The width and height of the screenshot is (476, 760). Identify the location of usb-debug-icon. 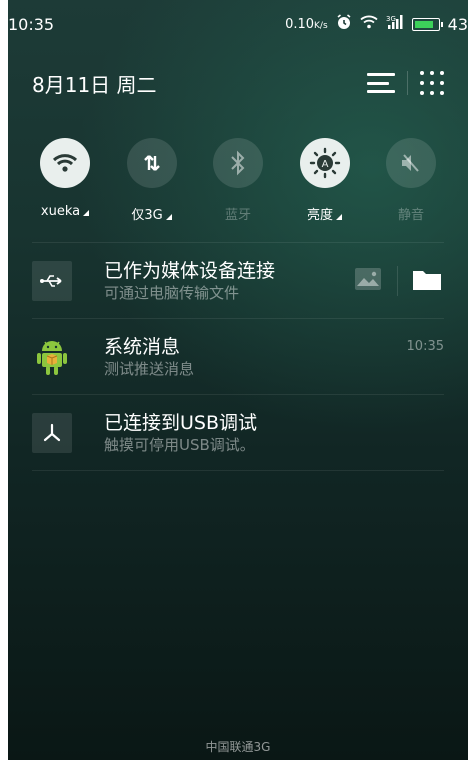
(52, 432).